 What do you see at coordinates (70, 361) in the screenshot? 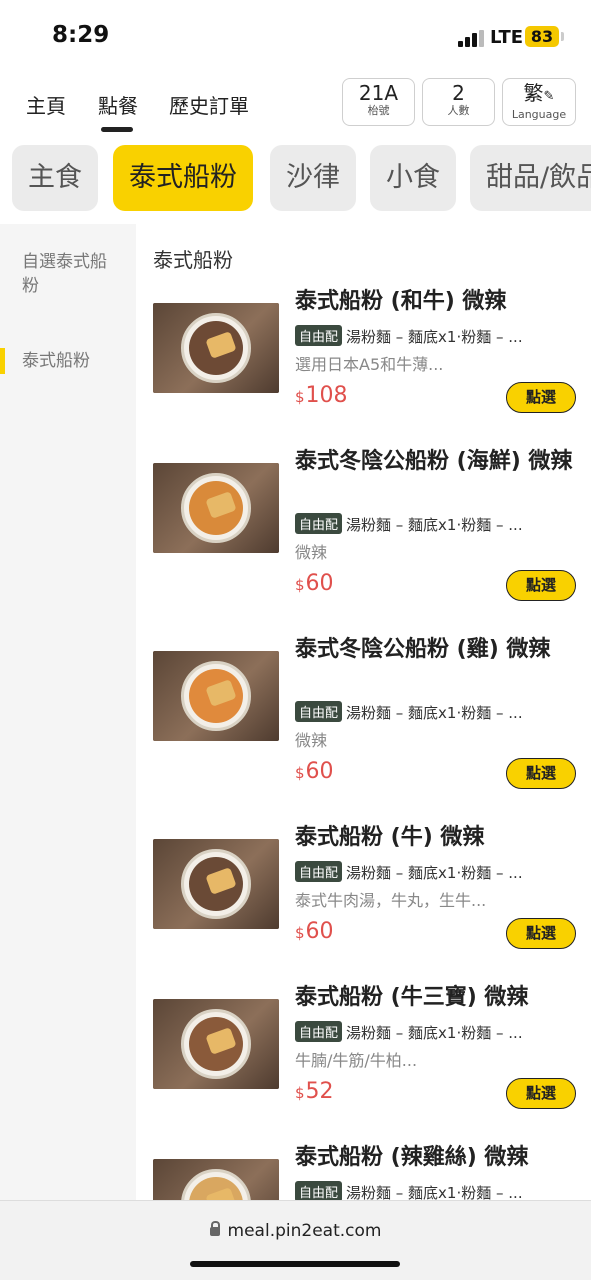
I see `sidebar-item-boat-noodles: 泰式船粉` at bounding box center [70, 361].